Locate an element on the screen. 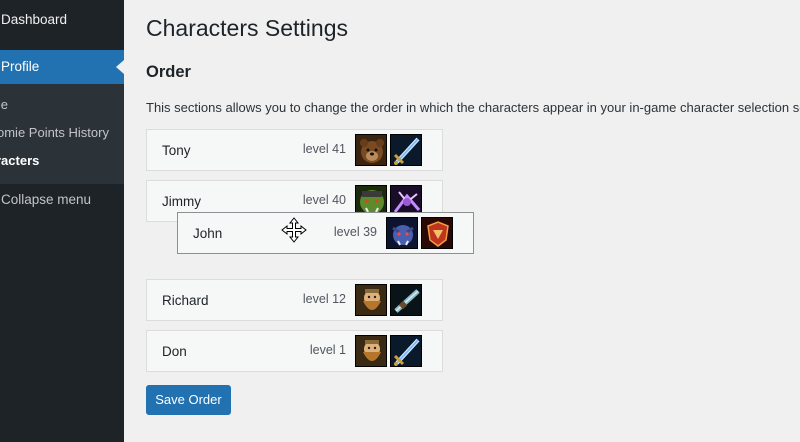  character-row-tony: Tony level 41 is located at coordinates (294, 150).